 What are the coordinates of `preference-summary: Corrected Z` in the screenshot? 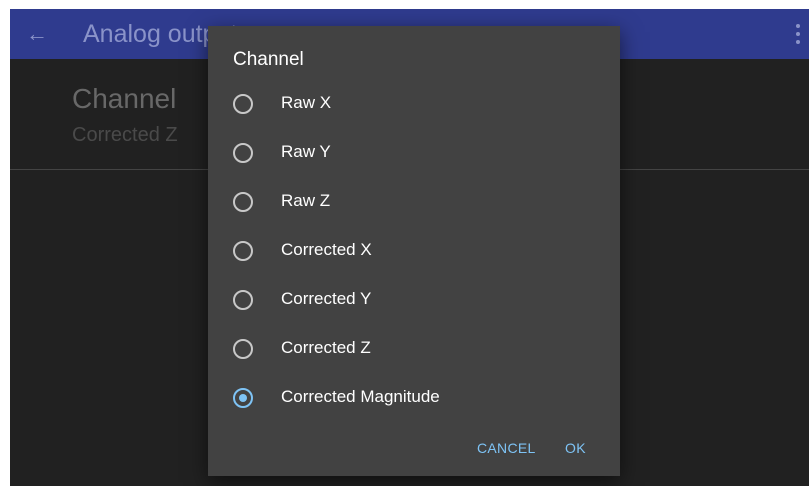 It's located at (125, 135).